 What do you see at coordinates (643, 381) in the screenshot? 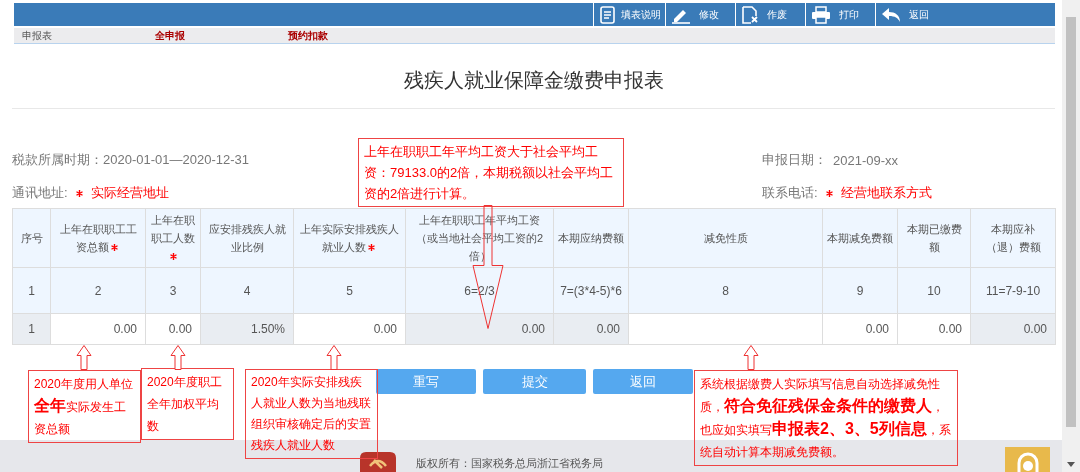
I see `action-button: 返回` at bounding box center [643, 381].